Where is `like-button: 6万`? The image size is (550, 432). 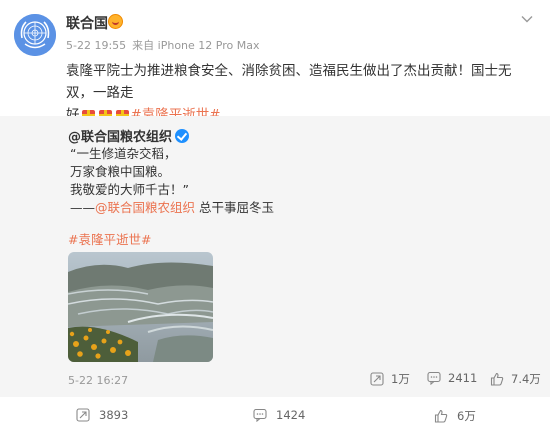 like-button: 6万 is located at coordinates (455, 416).